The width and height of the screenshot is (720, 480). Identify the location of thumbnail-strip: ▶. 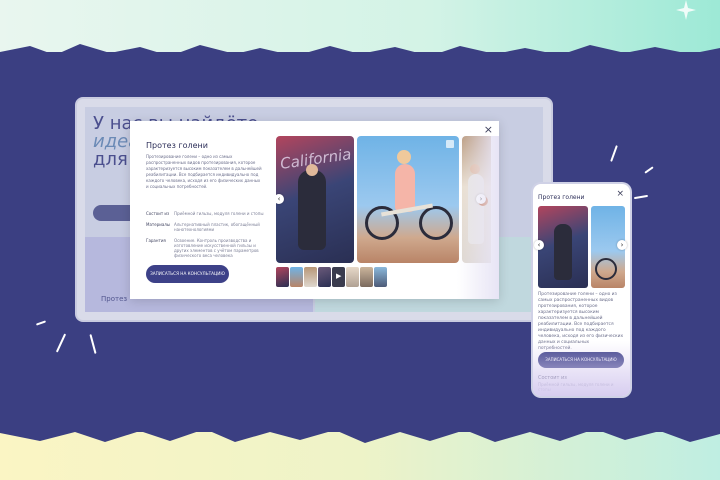
(331, 277).